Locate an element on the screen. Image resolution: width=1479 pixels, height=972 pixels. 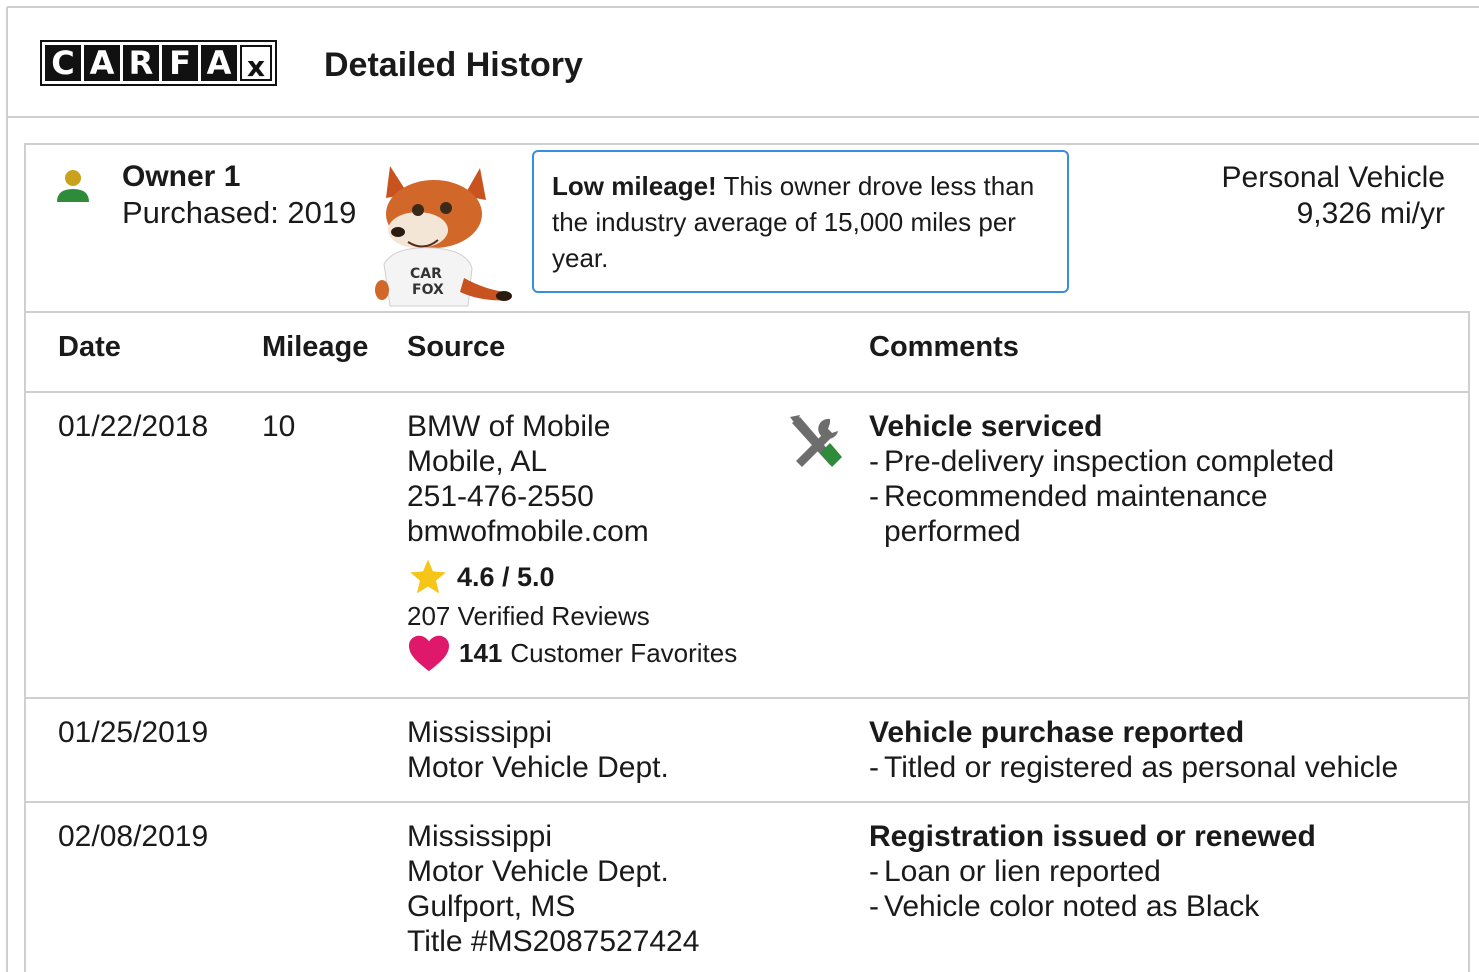
row-mileage: 10 is located at coordinates (279, 426).